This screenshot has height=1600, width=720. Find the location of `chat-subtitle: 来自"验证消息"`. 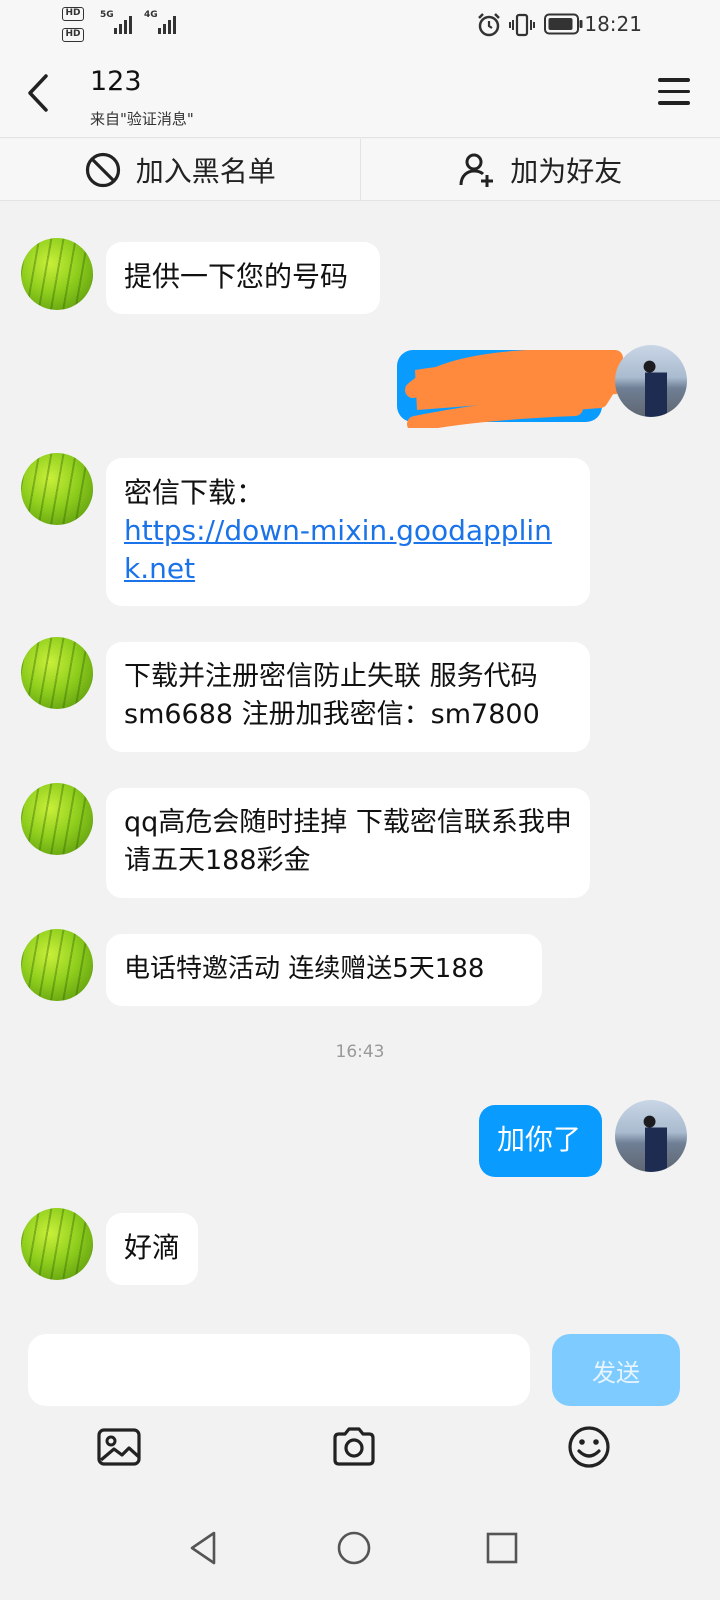

chat-subtitle: 来自"验证消息" is located at coordinates (142, 119).